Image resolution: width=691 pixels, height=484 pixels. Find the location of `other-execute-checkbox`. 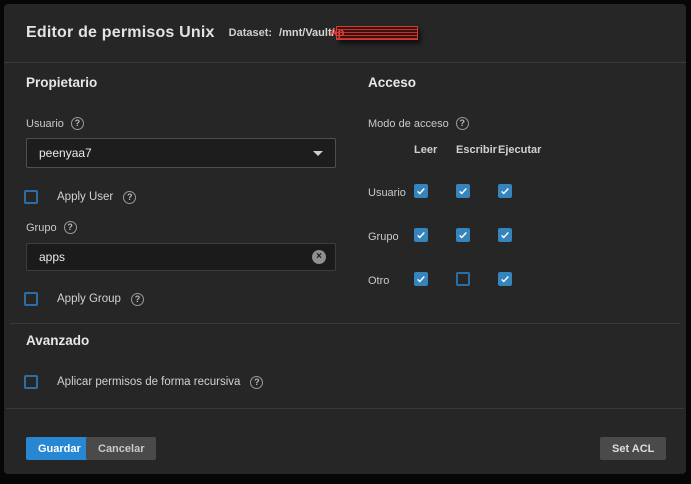

other-execute-checkbox is located at coordinates (505, 279).